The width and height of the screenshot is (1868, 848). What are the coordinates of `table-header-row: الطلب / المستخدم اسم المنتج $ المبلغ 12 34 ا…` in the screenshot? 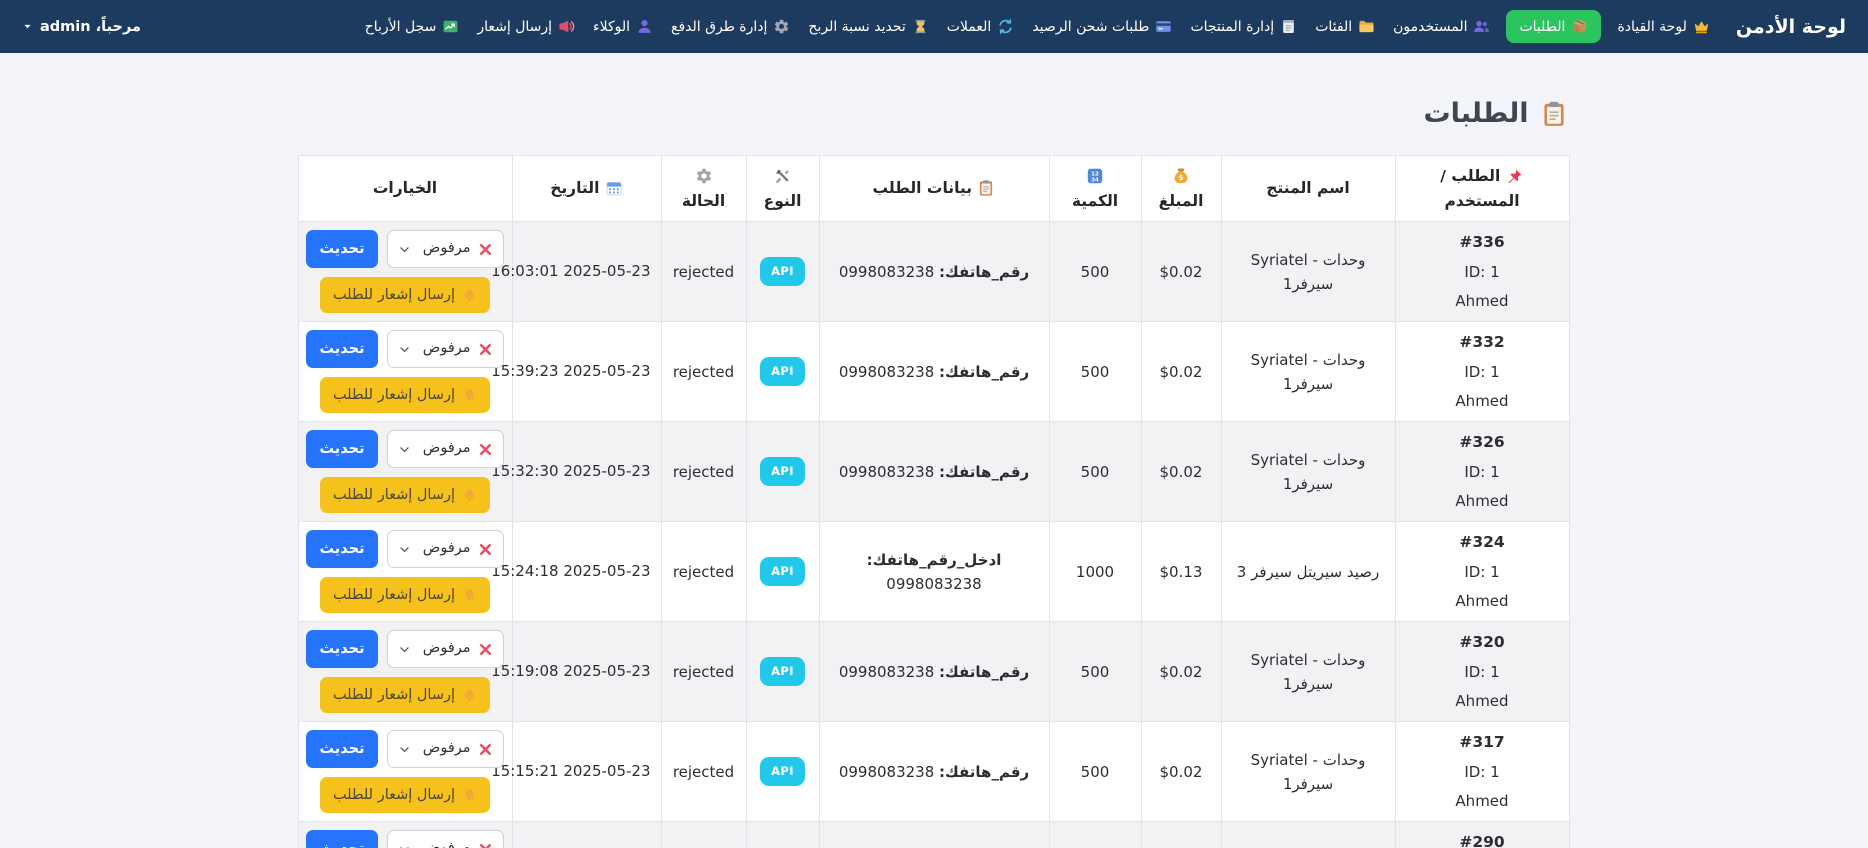 It's located at (933, 188).